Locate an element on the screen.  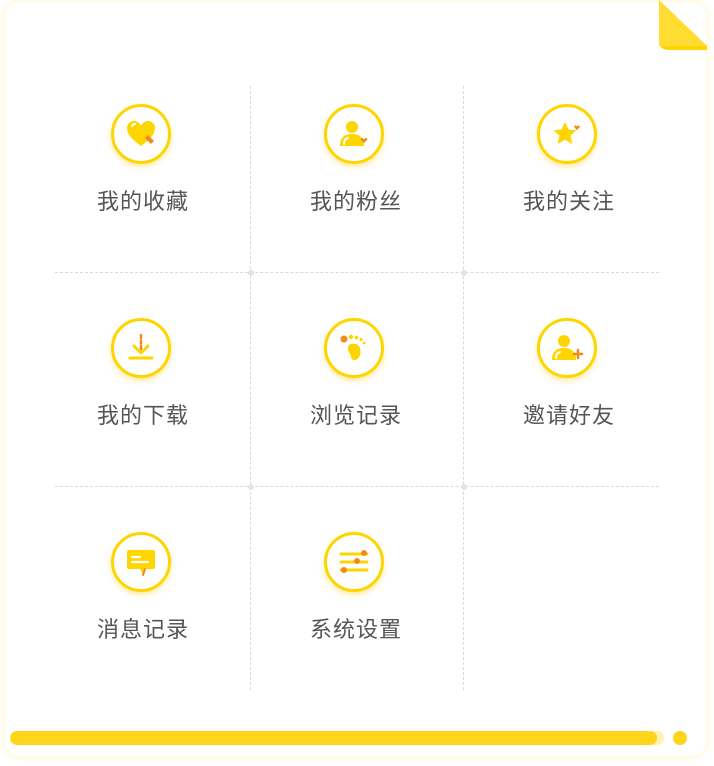
menu-item-downloads: 我的下载 is located at coordinates (143, 400).